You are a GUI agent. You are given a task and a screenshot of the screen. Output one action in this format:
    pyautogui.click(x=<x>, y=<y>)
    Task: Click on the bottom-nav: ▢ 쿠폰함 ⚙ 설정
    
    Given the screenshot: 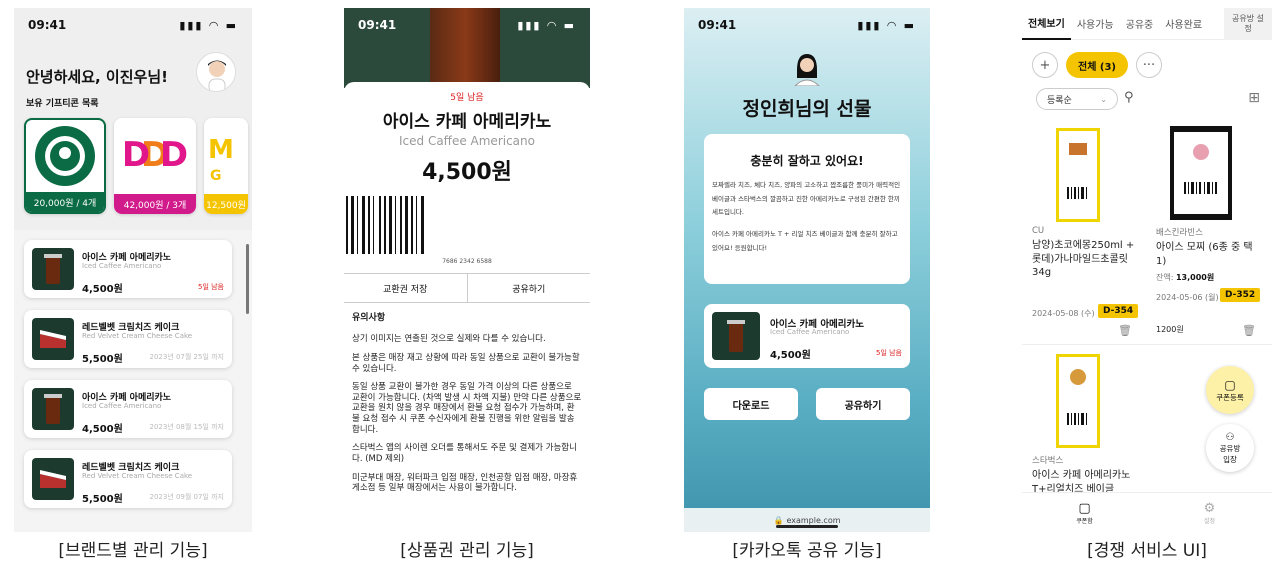 What is the action you would take?
    pyautogui.click(x=1147, y=512)
    